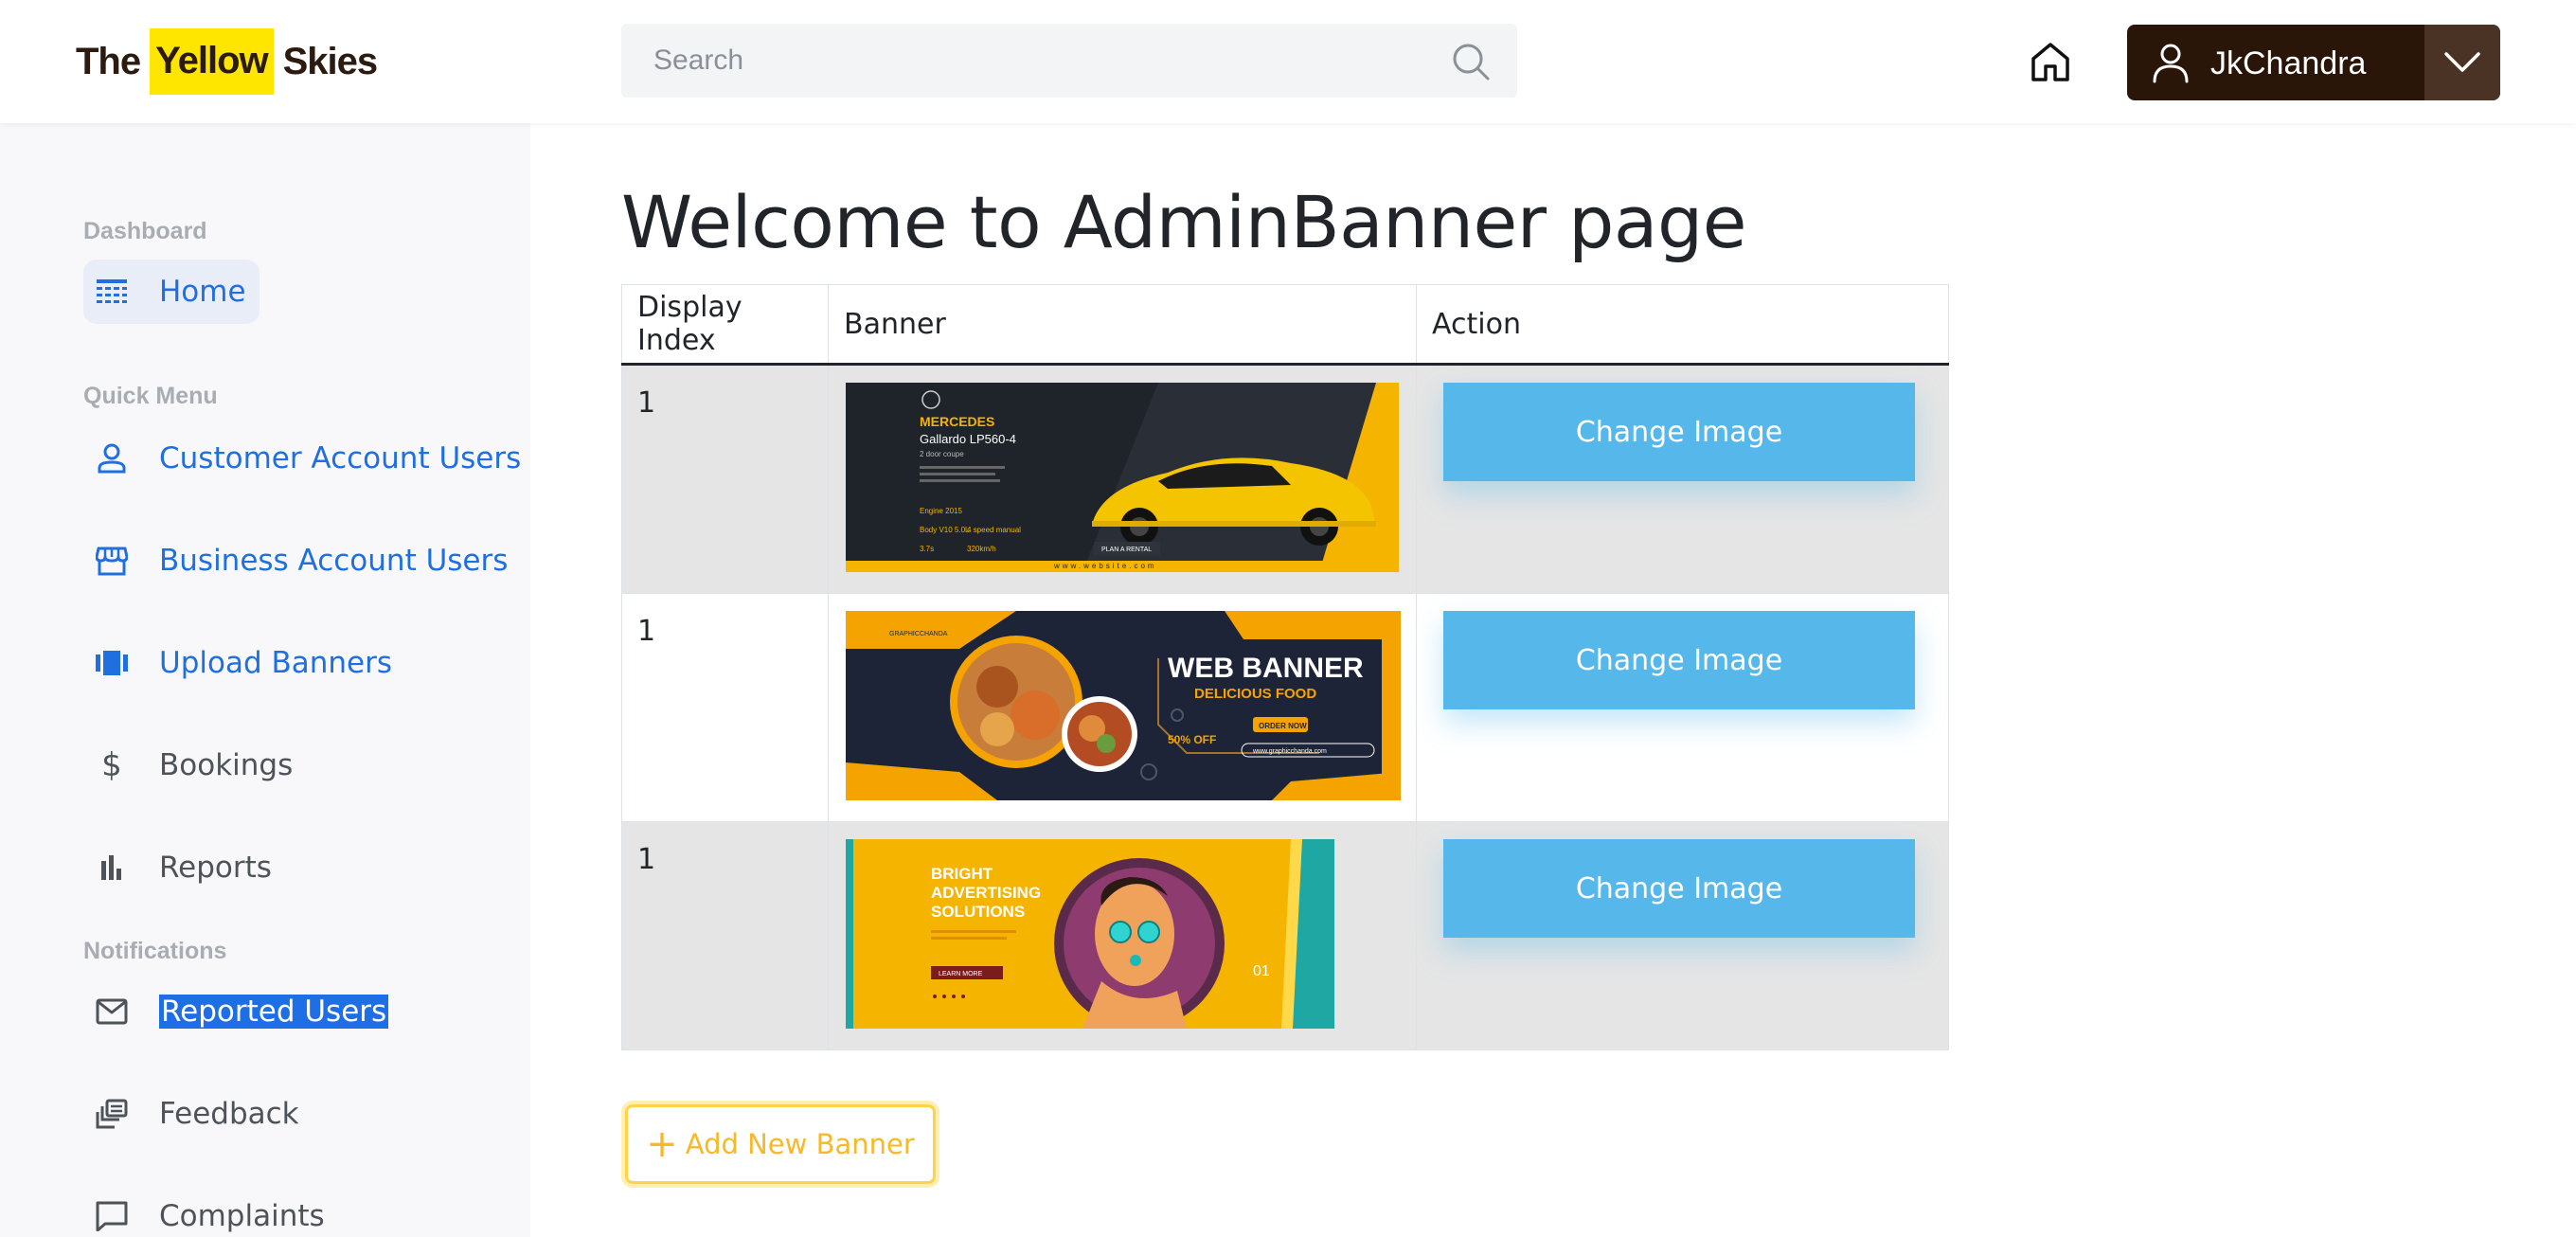 The height and width of the screenshot is (1237, 2576). What do you see at coordinates (150, 396) in the screenshot?
I see `section-label-quick-menu: Quick Menu` at bounding box center [150, 396].